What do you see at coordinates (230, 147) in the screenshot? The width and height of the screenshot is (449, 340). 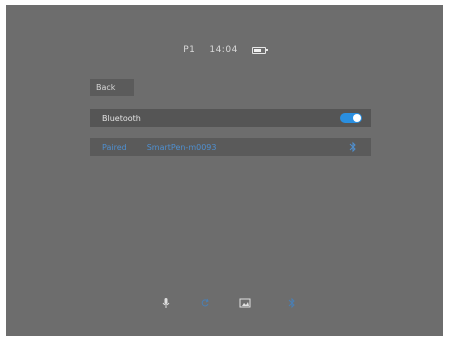 I see `paired-device-row: Paired SmartPen-m0093` at bounding box center [230, 147].